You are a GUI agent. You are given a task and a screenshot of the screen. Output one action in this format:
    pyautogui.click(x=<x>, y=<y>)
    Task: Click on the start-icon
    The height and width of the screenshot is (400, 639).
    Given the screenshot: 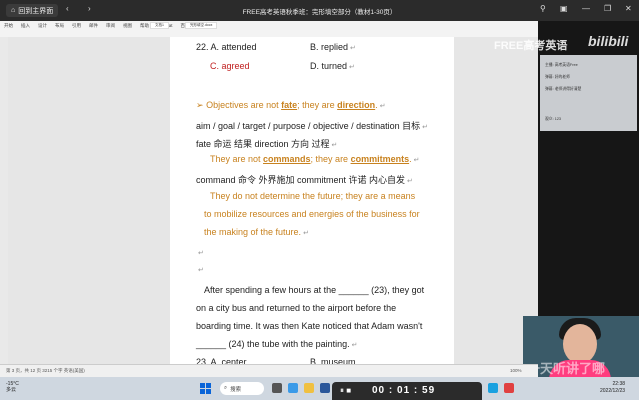 What is the action you would take?
    pyautogui.click(x=205, y=388)
    